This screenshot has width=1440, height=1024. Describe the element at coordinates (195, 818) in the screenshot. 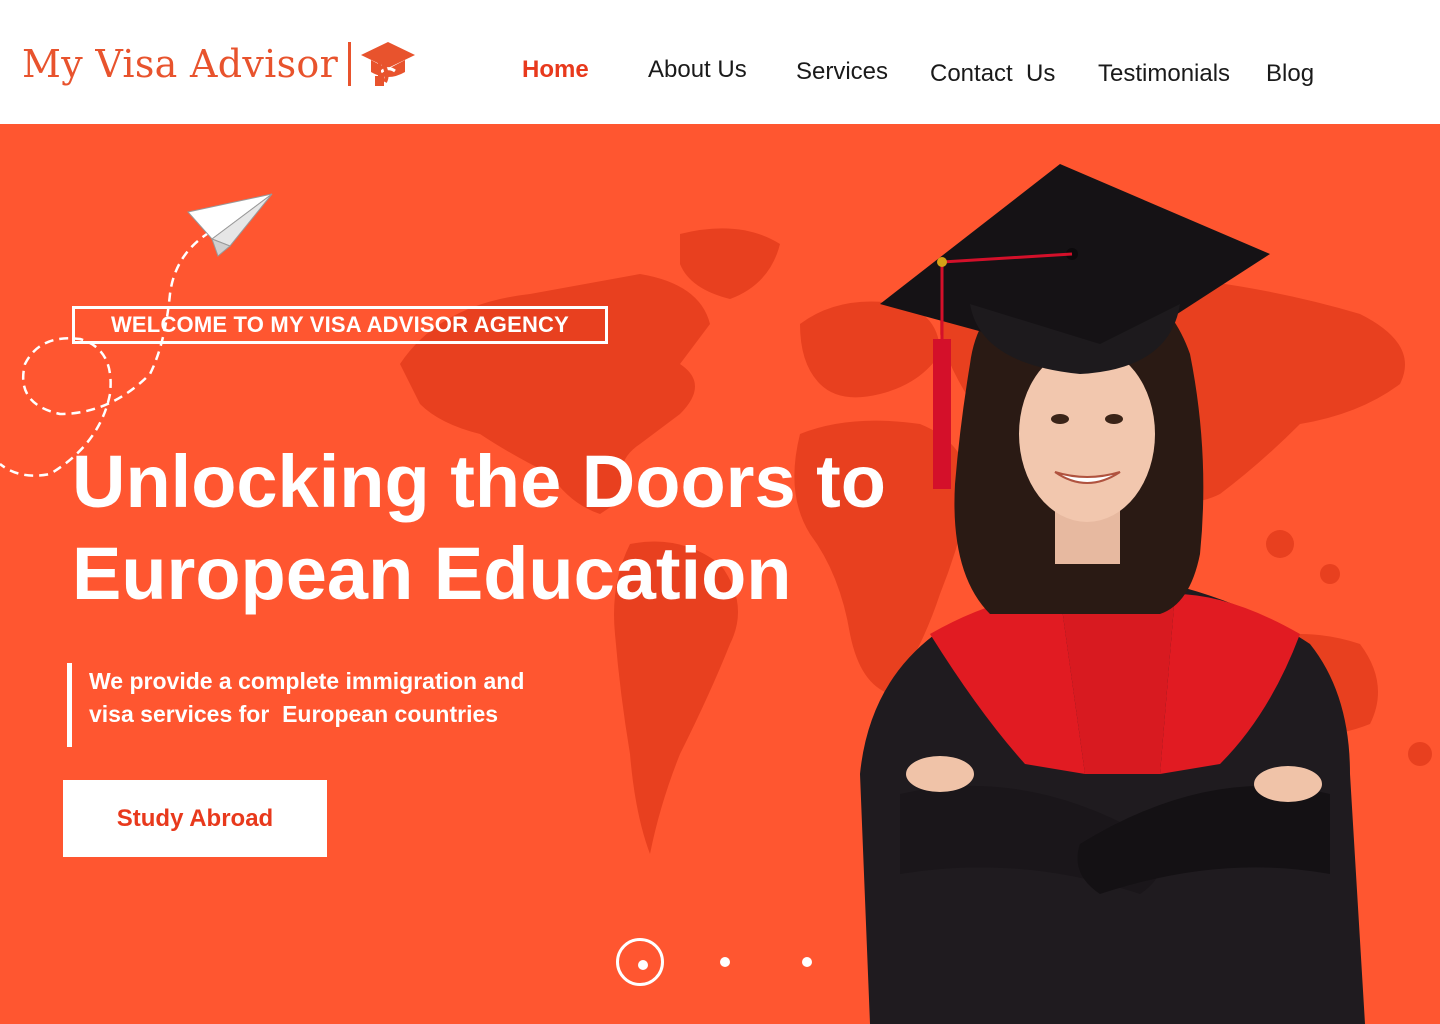

I see `study-abroad-button: Study Abroad` at that location.